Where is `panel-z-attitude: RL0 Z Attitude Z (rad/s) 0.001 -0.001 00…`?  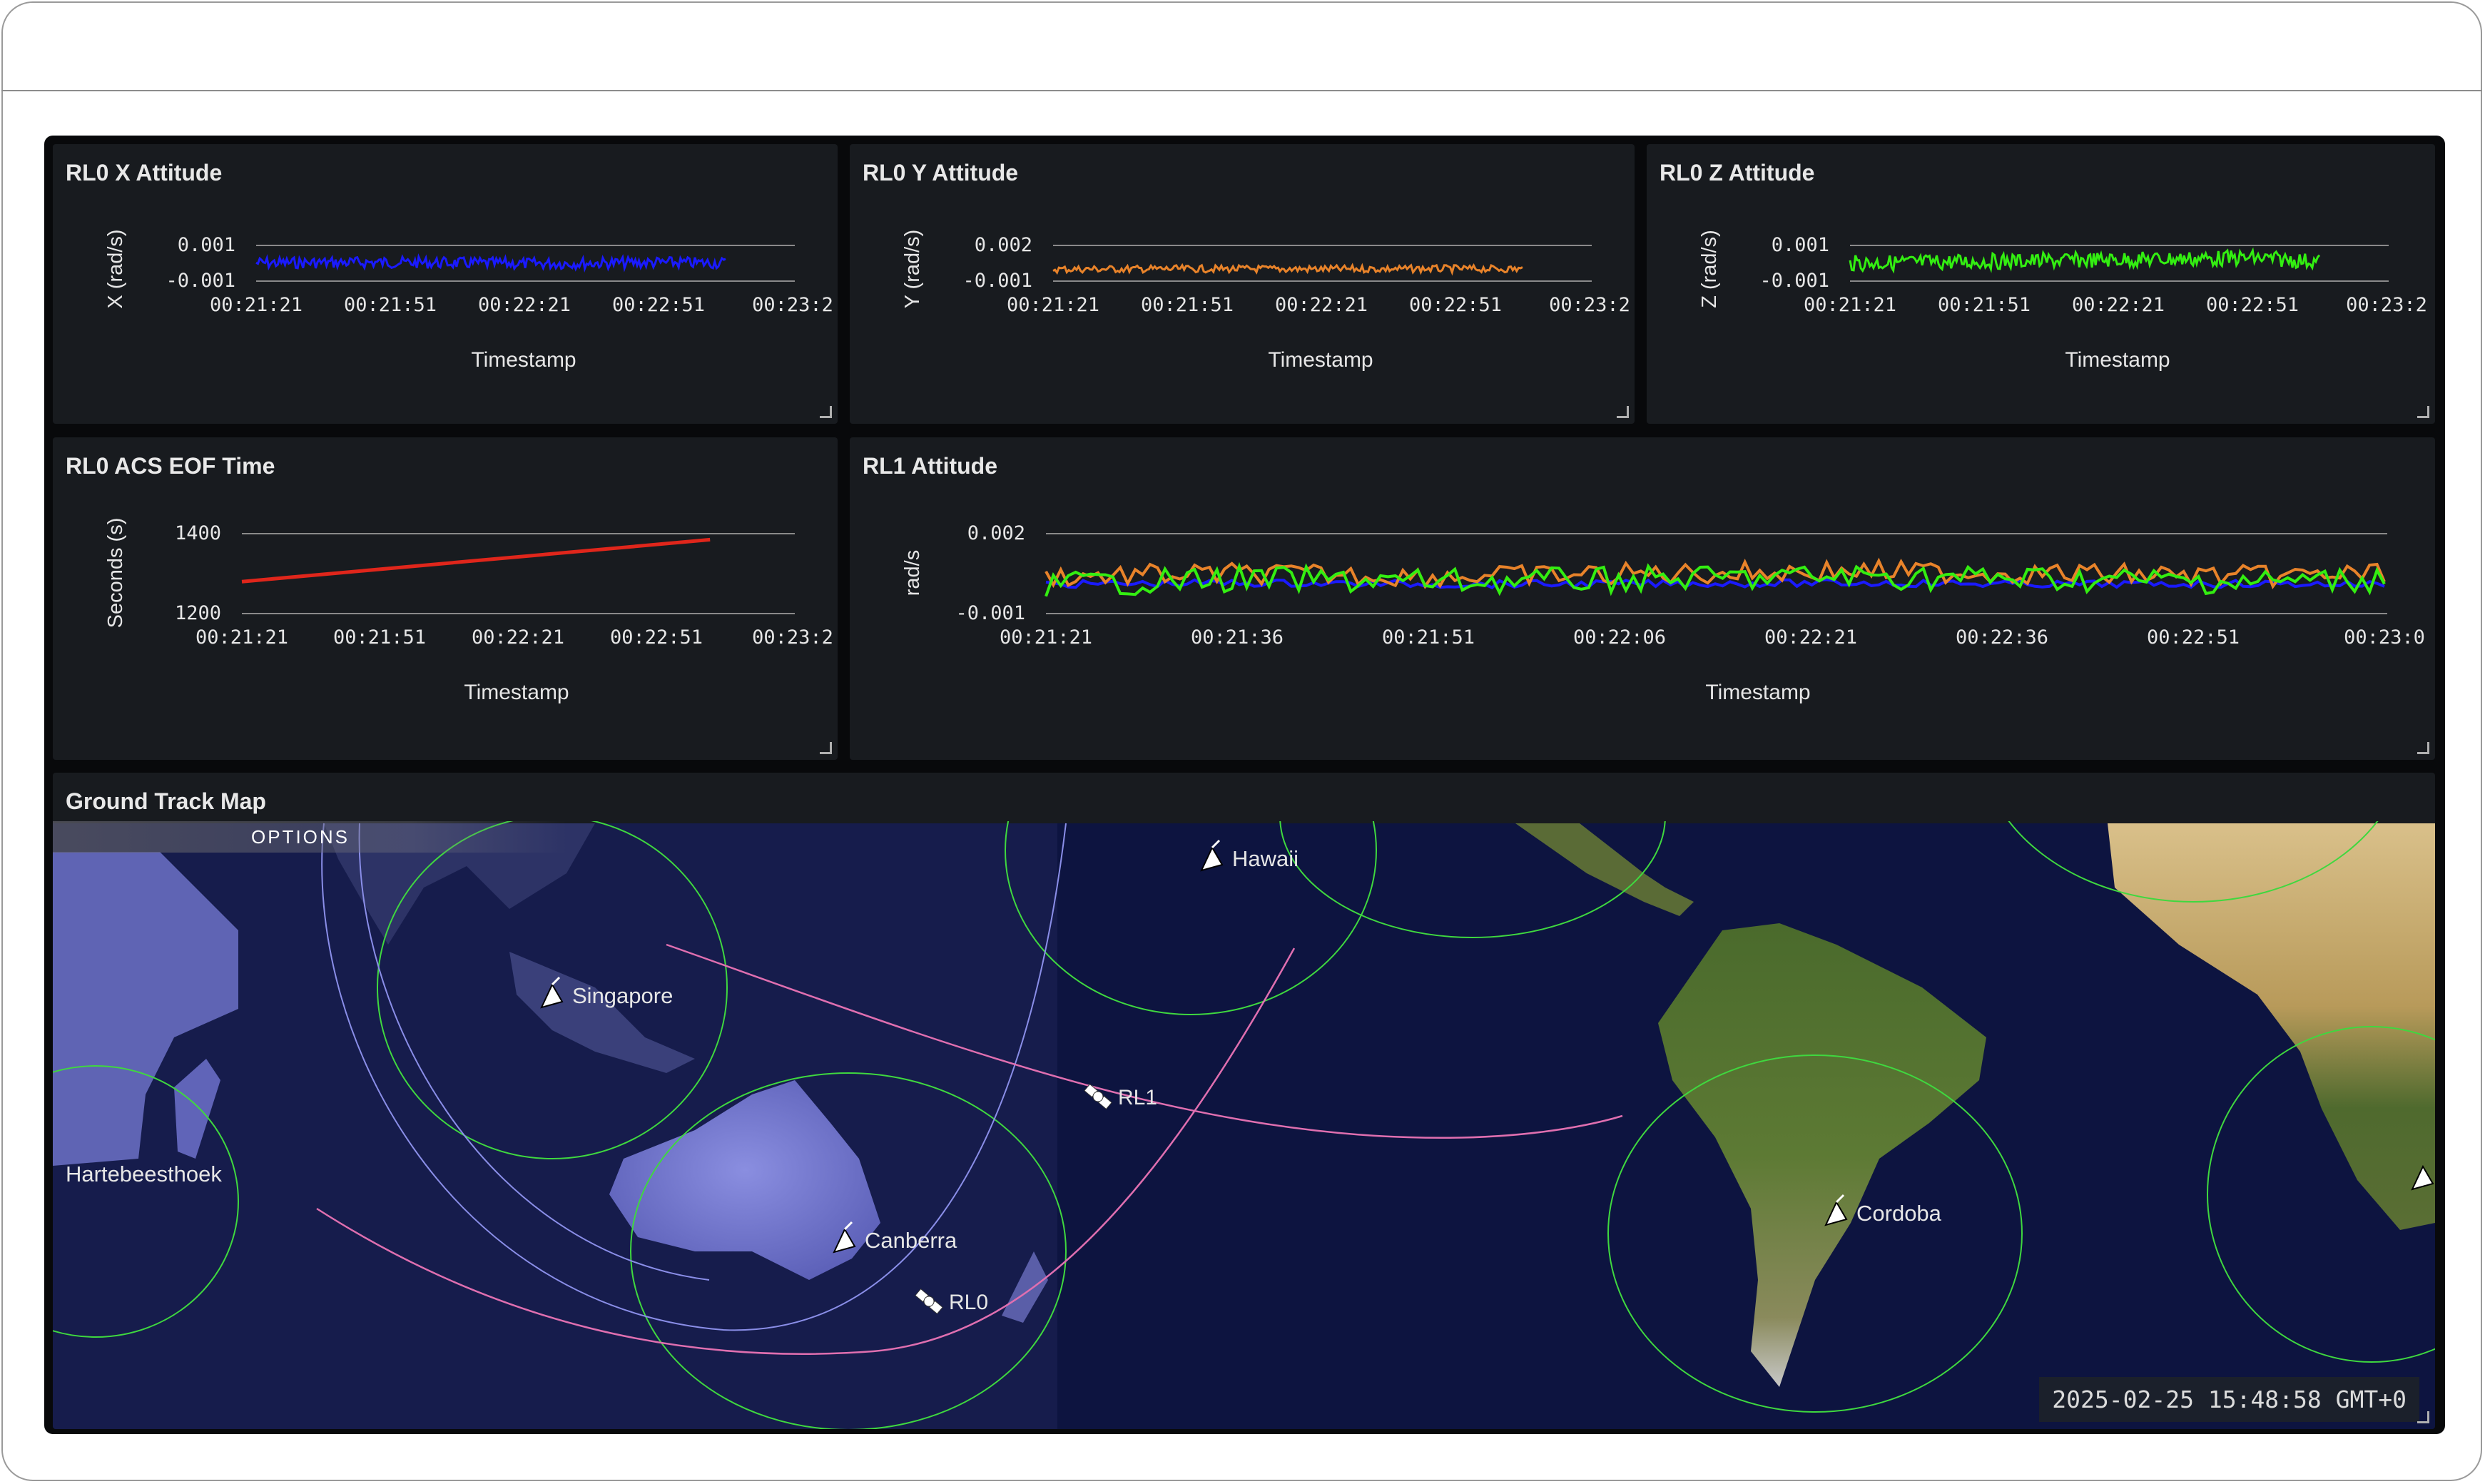
panel-z-attitude: RL0 Z Attitude Z (rad/s) 0.001 -0.001 00… is located at coordinates (2041, 284).